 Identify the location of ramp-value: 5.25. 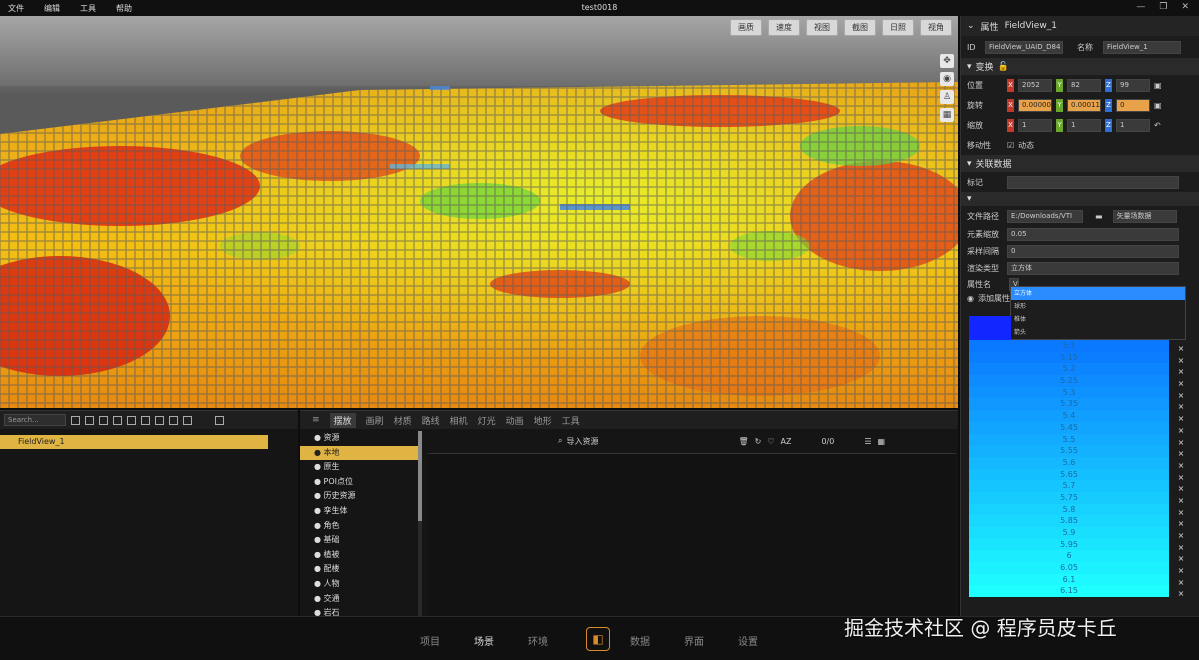
(1069, 381).